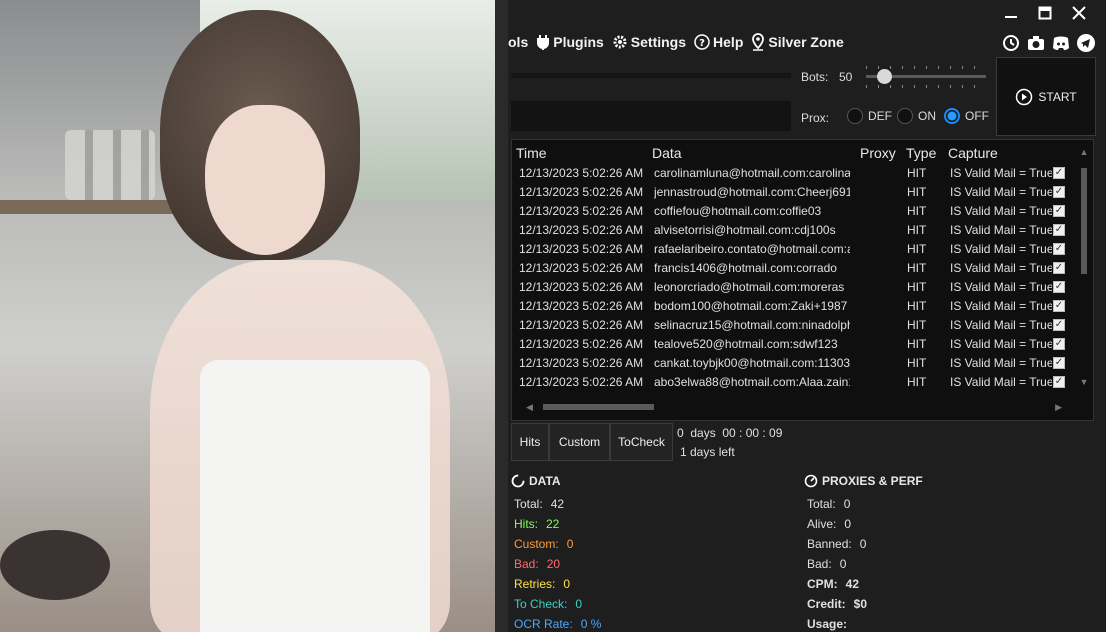 This screenshot has width=1106, height=632. I want to click on menu-item-tools: ols, so click(518, 42).